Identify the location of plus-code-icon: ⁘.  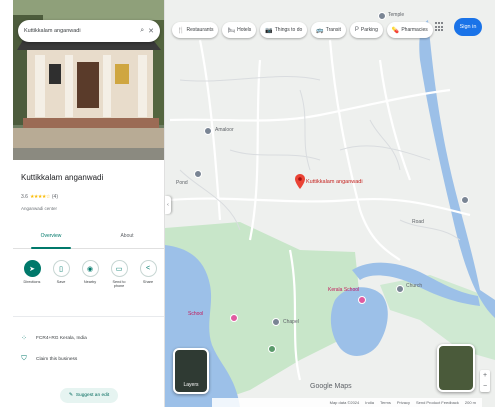
(24, 338).